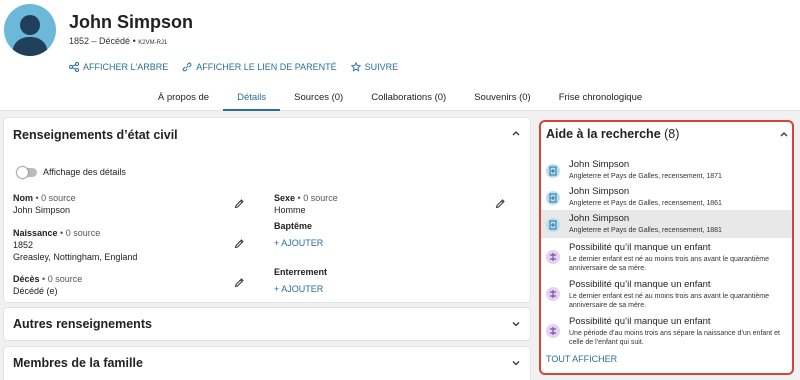 Image resolution: width=800 pixels, height=380 pixels. What do you see at coordinates (23, 198) in the screenshot?
I see `name-label: Nom` at bounding box center [23, 198].